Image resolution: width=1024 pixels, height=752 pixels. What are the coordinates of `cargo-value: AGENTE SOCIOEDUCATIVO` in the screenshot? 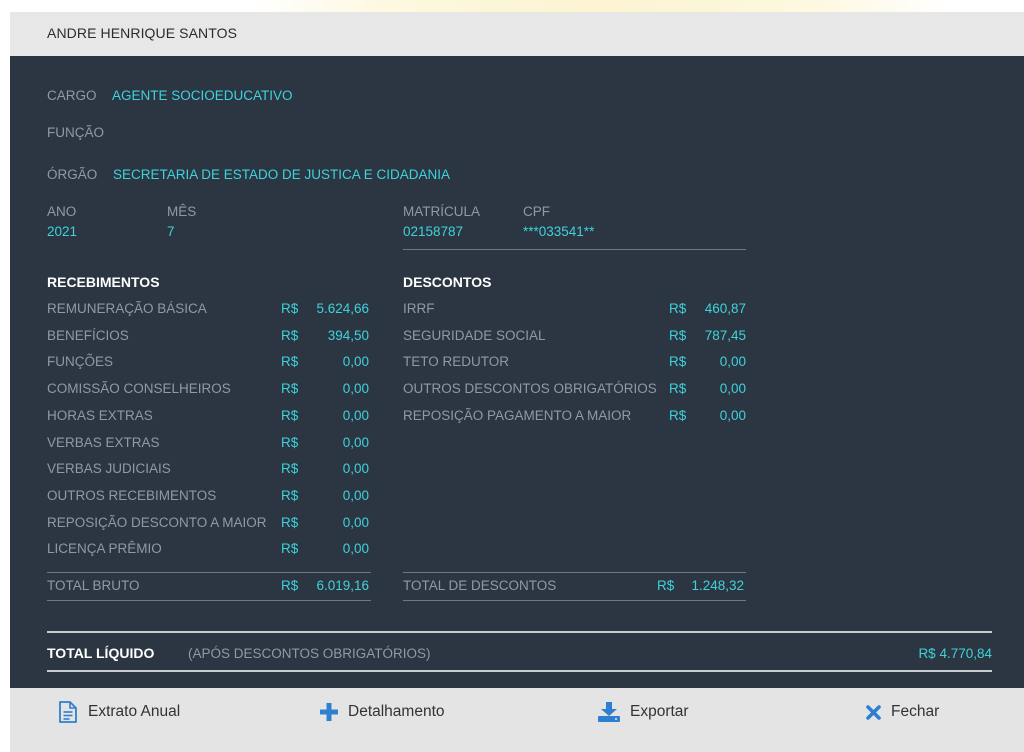 It's located at (202, 95).